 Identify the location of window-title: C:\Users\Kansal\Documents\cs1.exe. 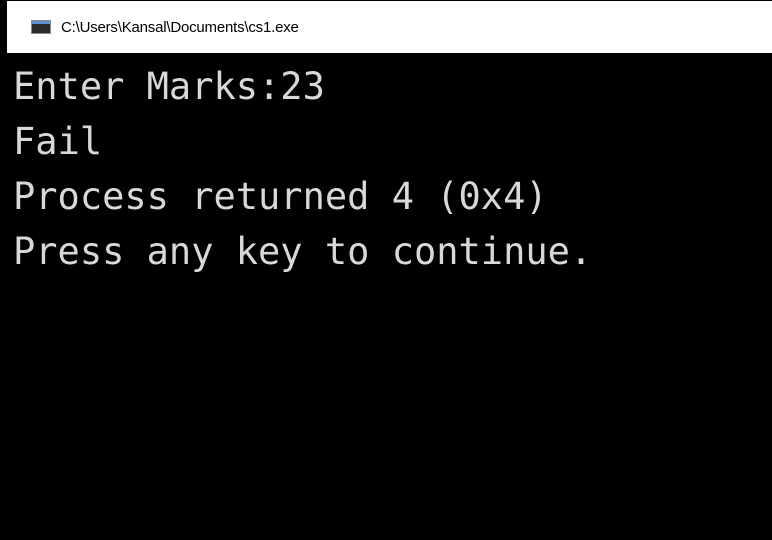
(180, 27).